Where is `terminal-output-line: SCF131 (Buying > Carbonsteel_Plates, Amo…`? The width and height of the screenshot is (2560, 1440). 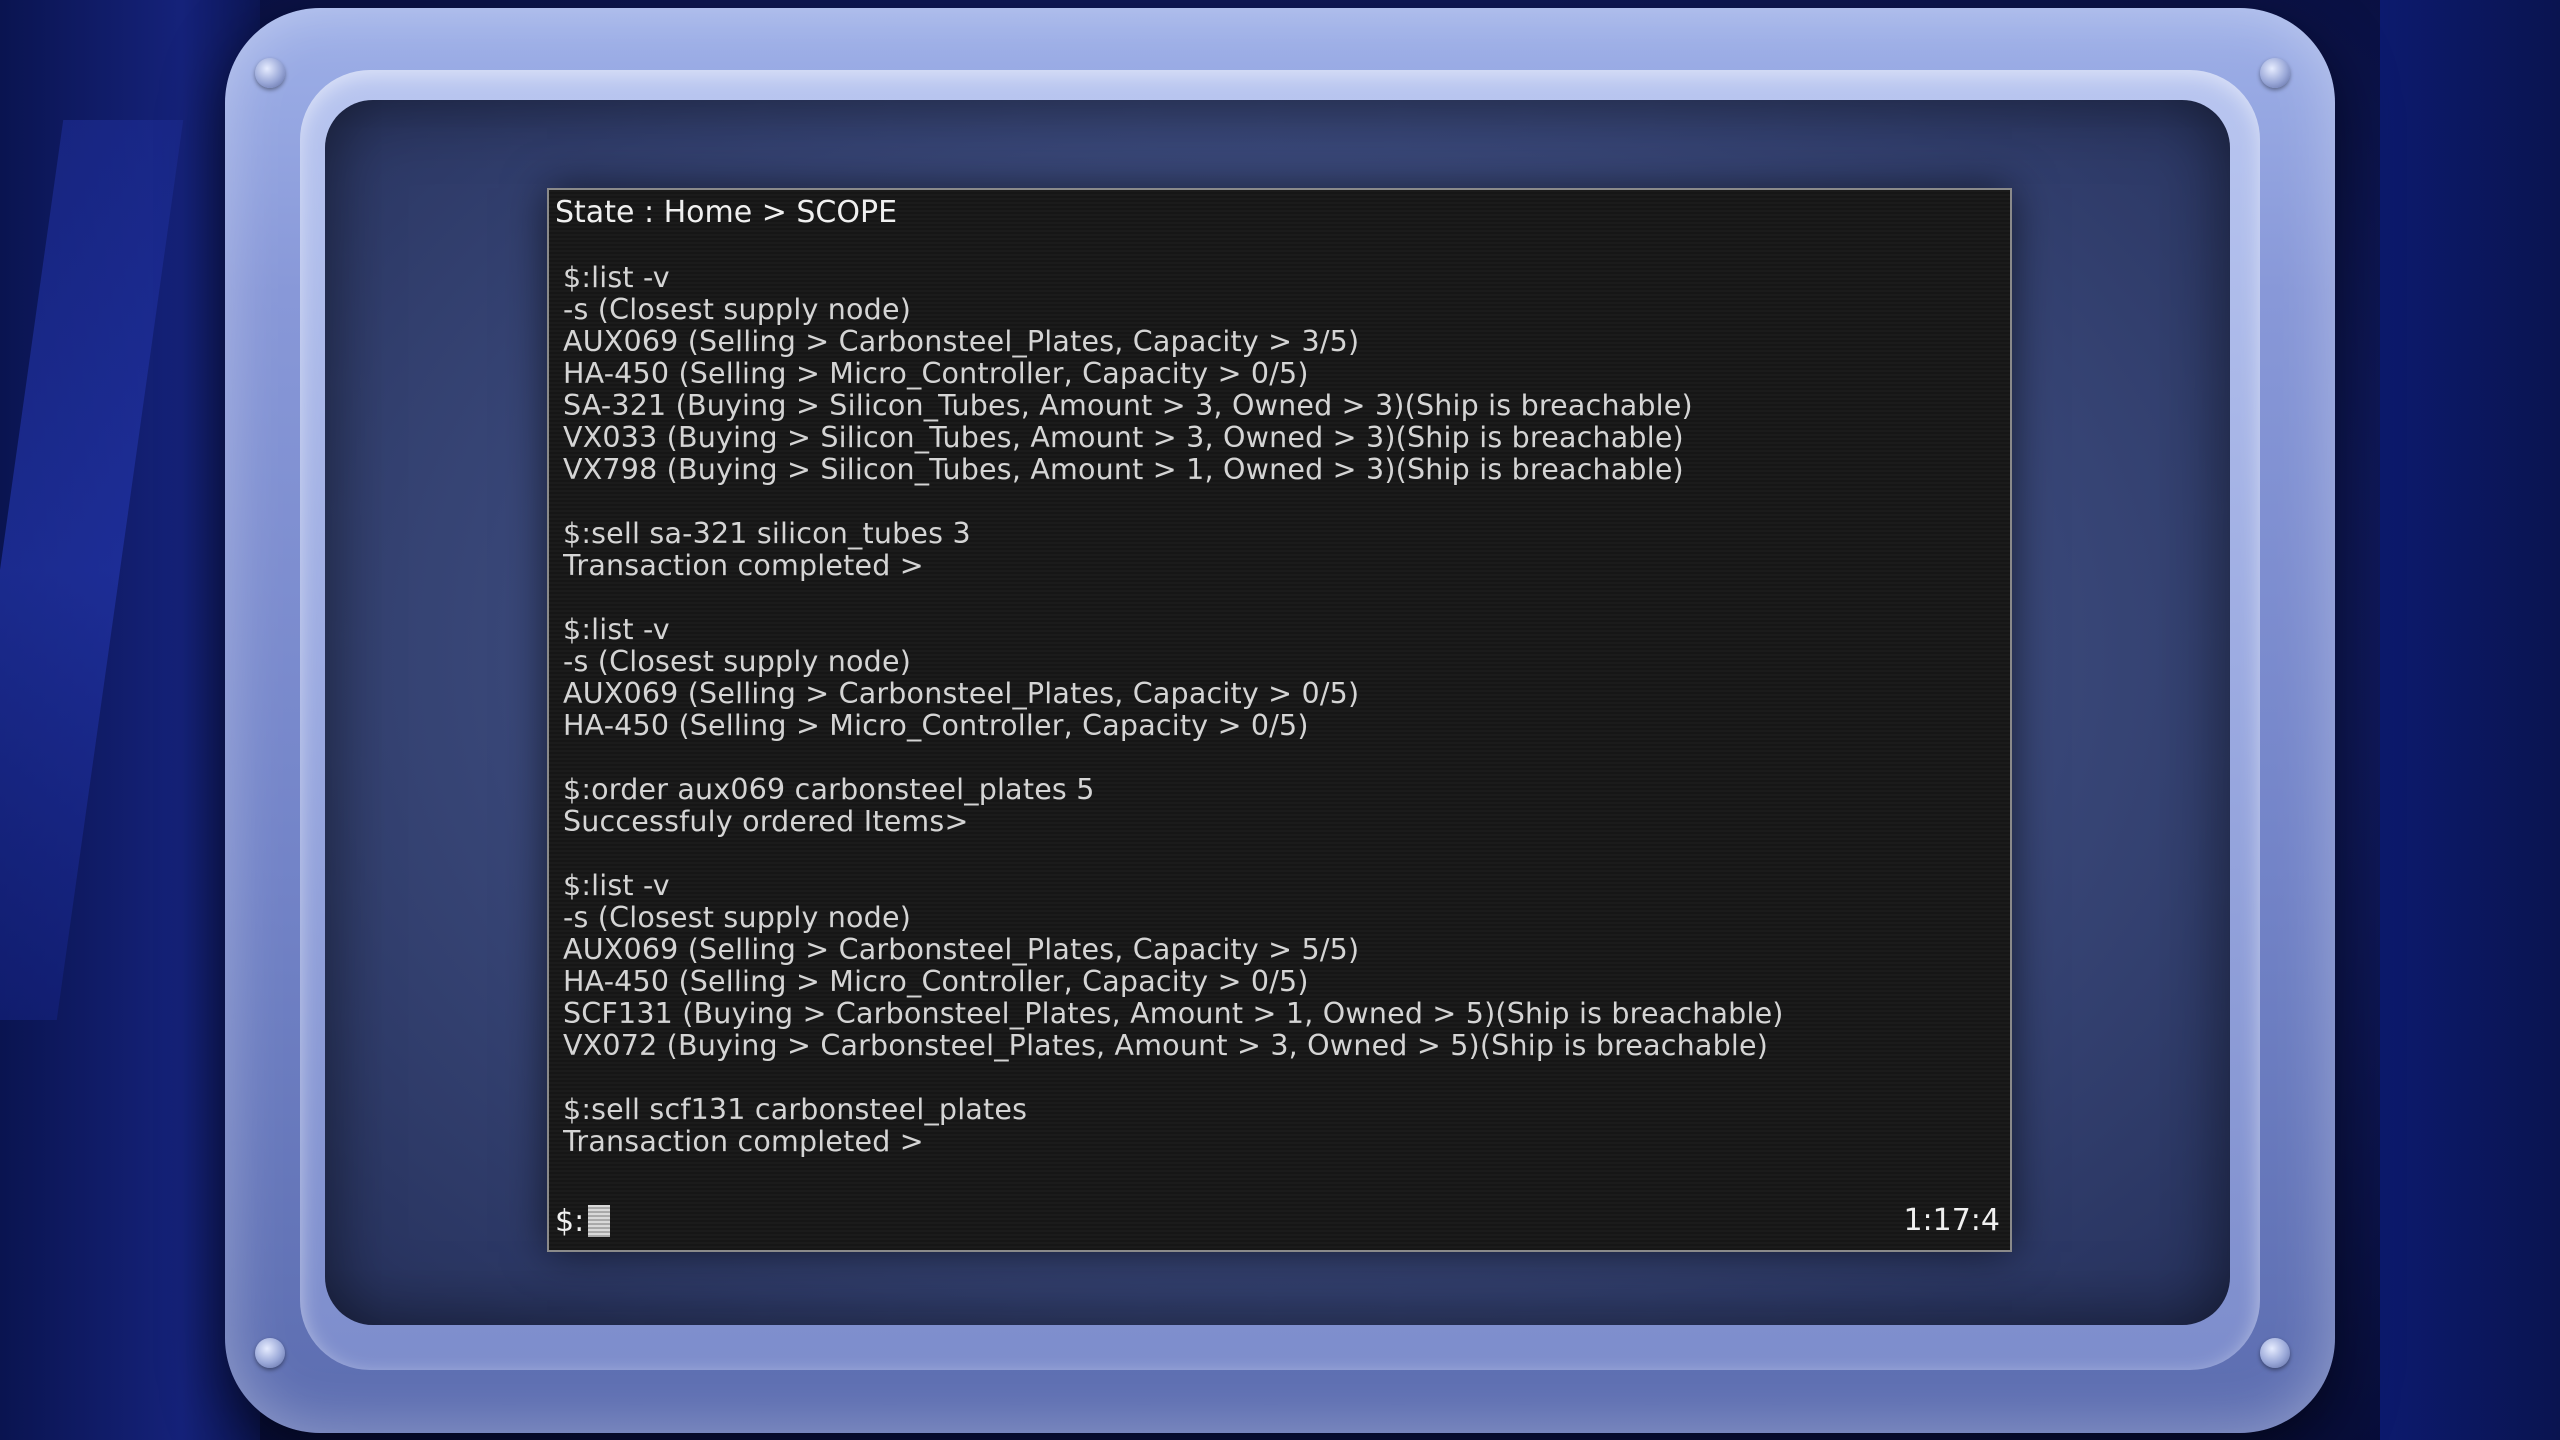
terminal-output-line: SCF131 (Buying > Carbonsteel_Plates, Amo… is located at coordinates (1173, 1014).